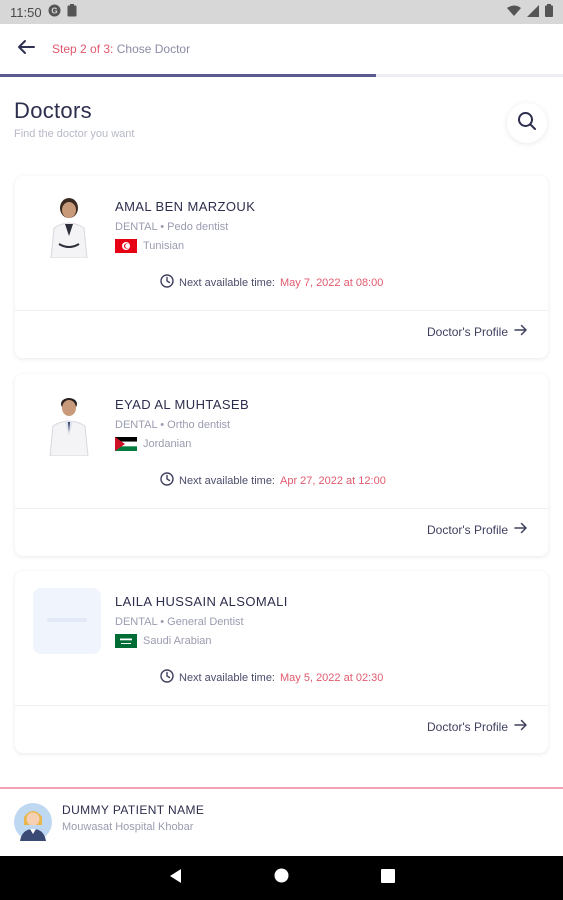  I want to click on step-indicator: Step 2 of 3: Chose Doctor, so click(121, 49).